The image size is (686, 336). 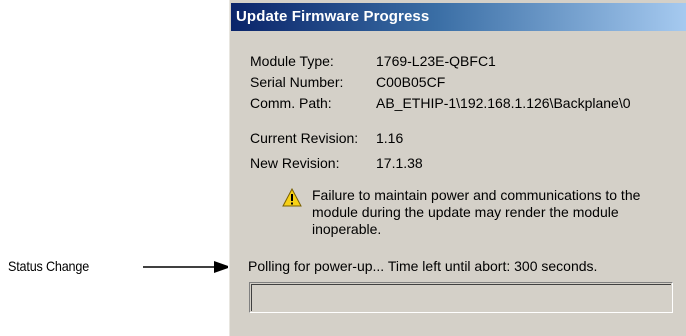 What do you see at coordinates (390, 138) in the screenshot?
I see `current-revision-value: 1.16` at bounding box center [390, 138].